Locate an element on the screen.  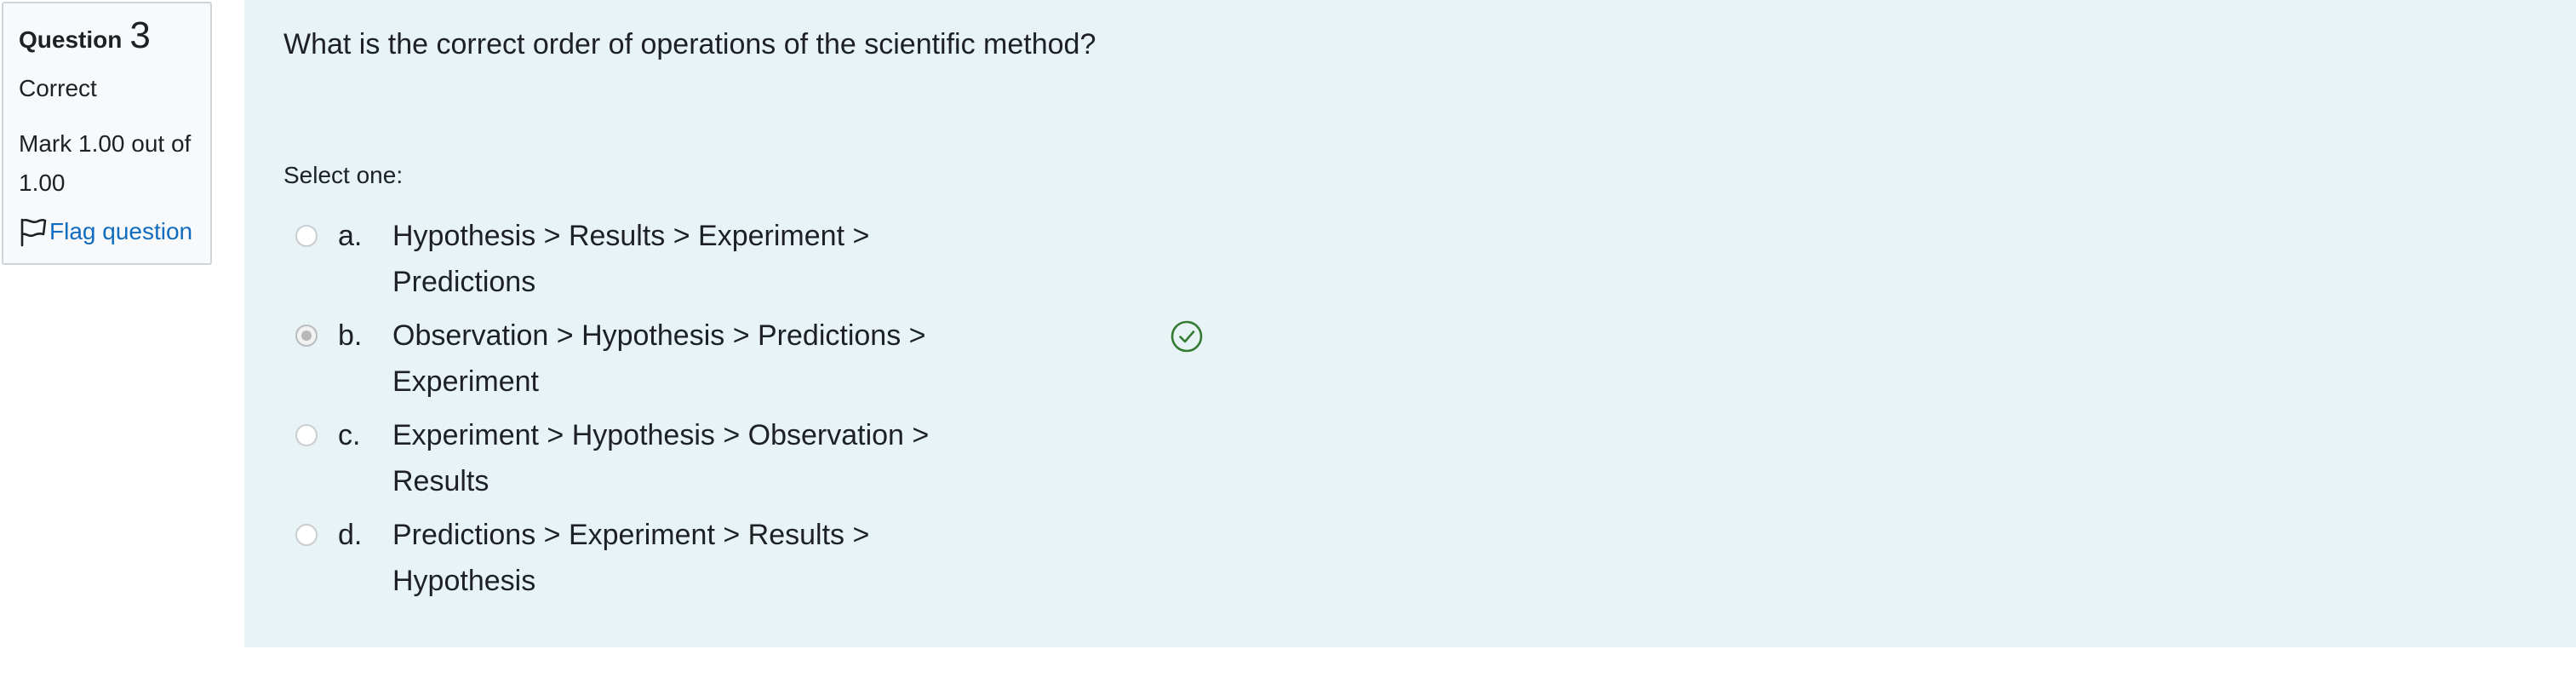
answer-radio-c is located at coordinates (306, 435).